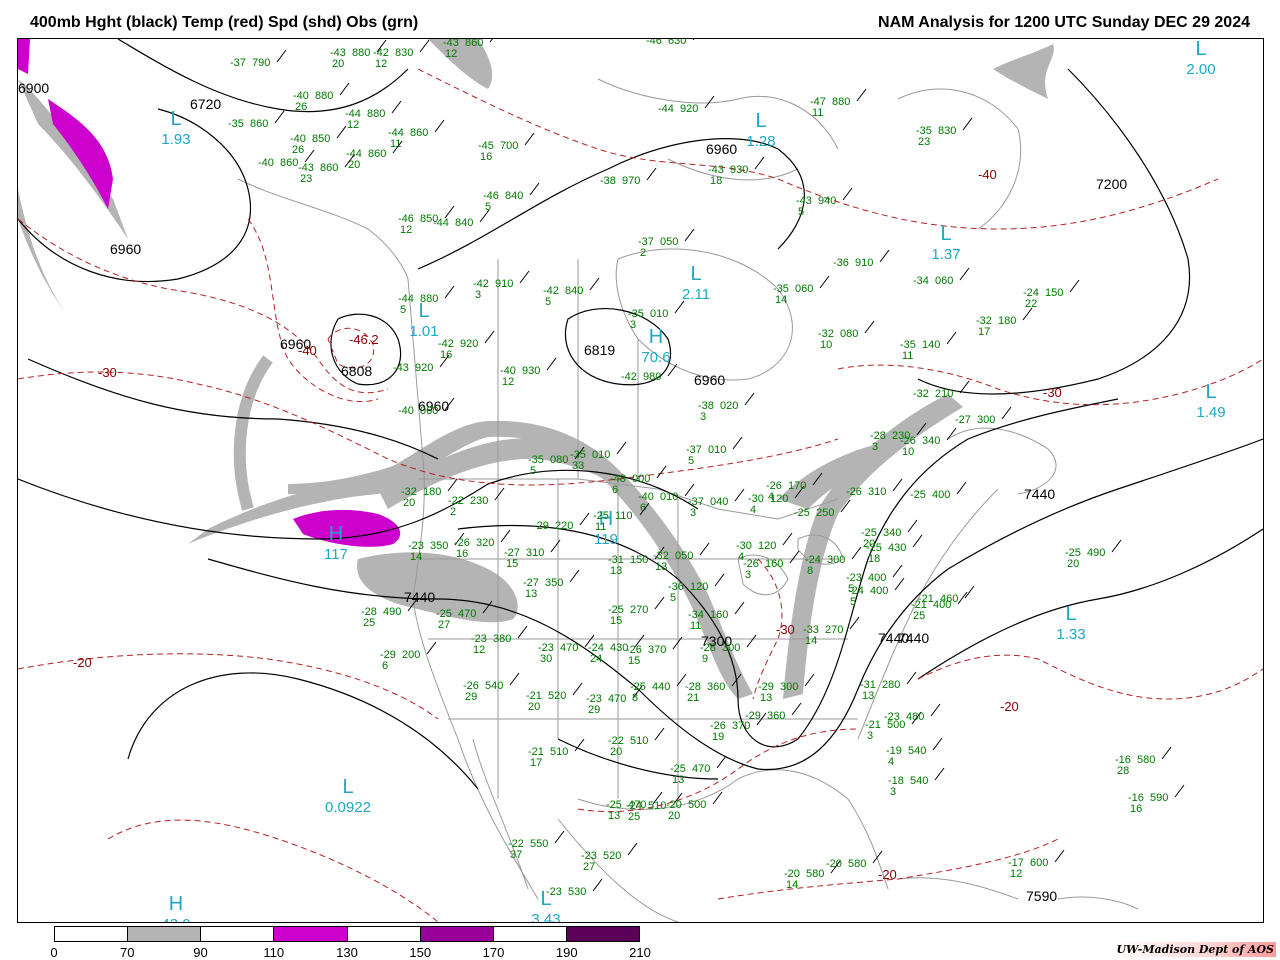  Describe the element at coordinates (432, 492) in the screenshot. I see `obs-height: 180` at that location.